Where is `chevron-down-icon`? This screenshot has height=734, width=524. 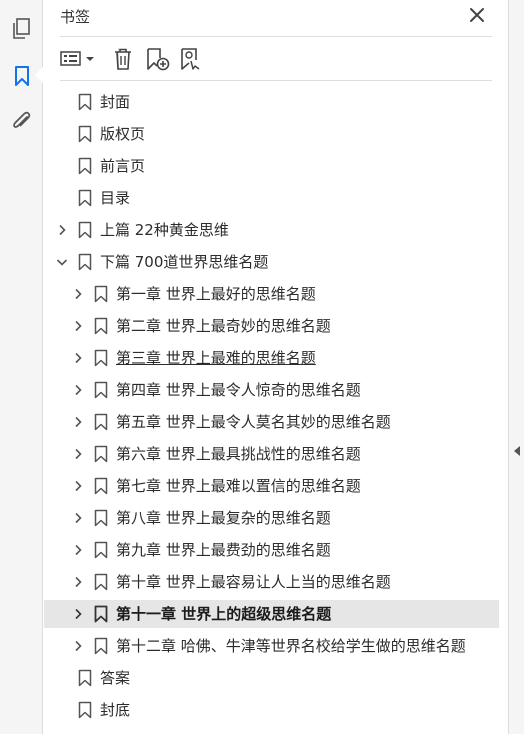
chevron-down-icon is located at coordinates (62, 262).